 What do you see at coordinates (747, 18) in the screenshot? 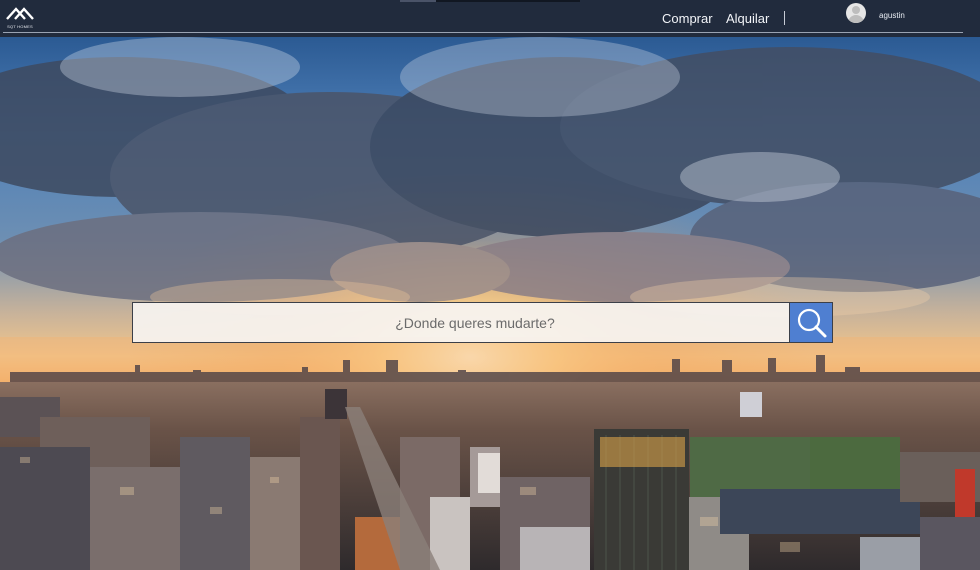
I see `nav-link-alquilar: Alquilar` at bounding box center [747, 18].